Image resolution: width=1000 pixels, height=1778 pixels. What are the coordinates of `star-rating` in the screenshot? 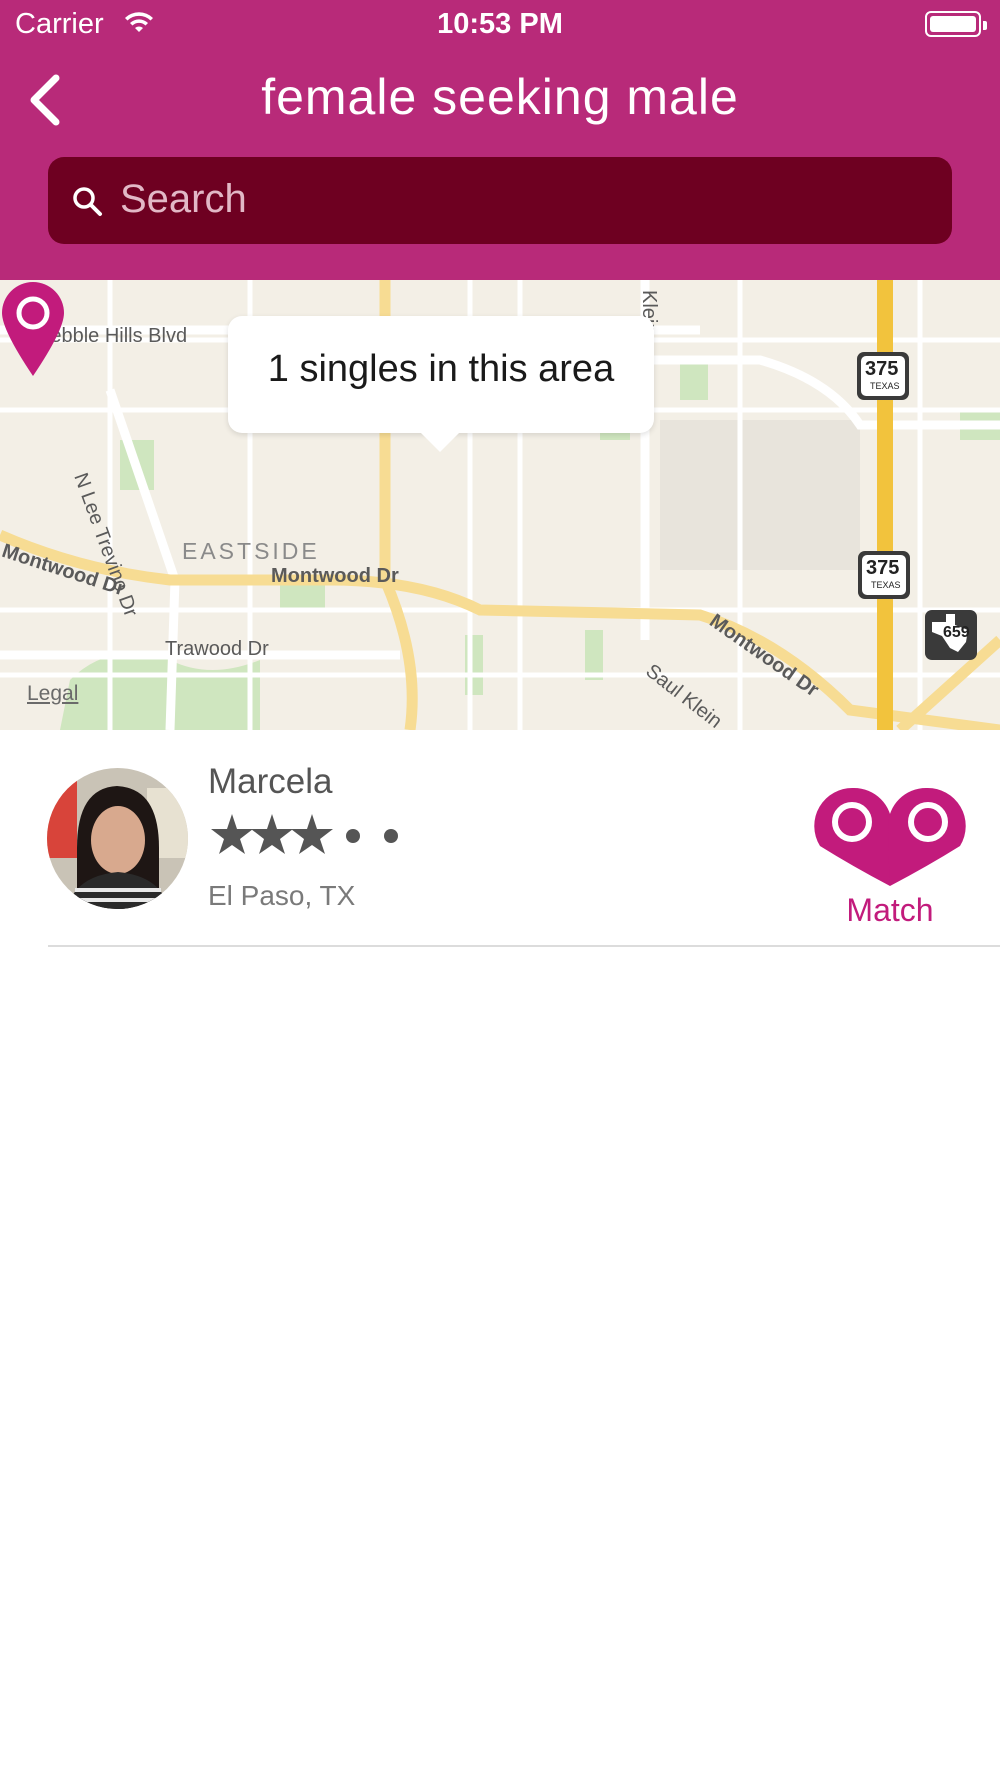 It's located at (304, 834).